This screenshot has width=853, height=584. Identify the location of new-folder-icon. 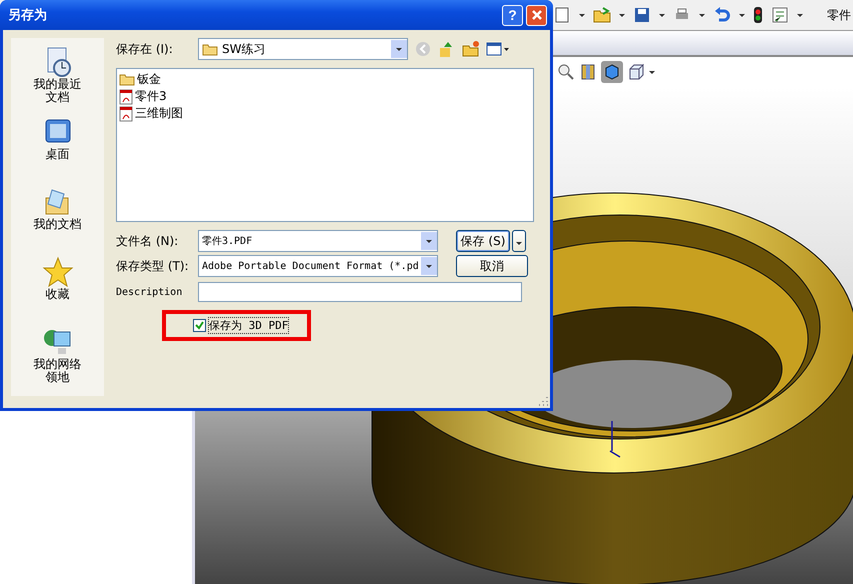
(471, 49).